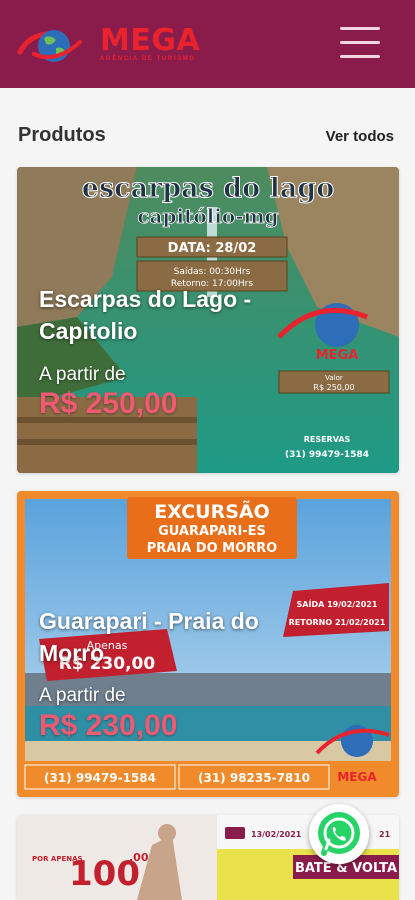 The width and height of the screenshot is (415, 900). I want to click on see-all-link: Ver todos, so click(360, 136).